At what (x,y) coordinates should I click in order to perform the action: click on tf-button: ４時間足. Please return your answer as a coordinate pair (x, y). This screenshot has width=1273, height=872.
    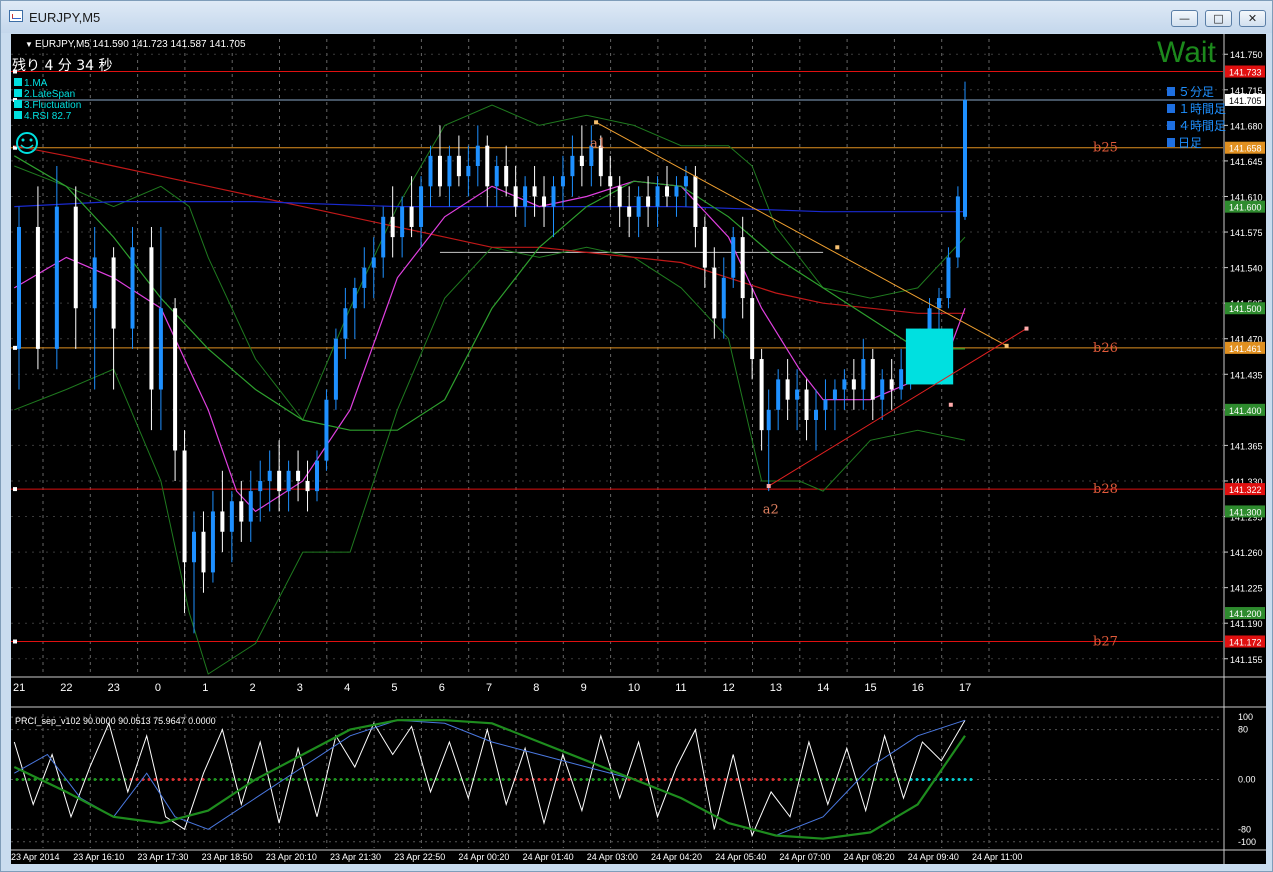
    Looking at the image, I should click on (1202, 126).